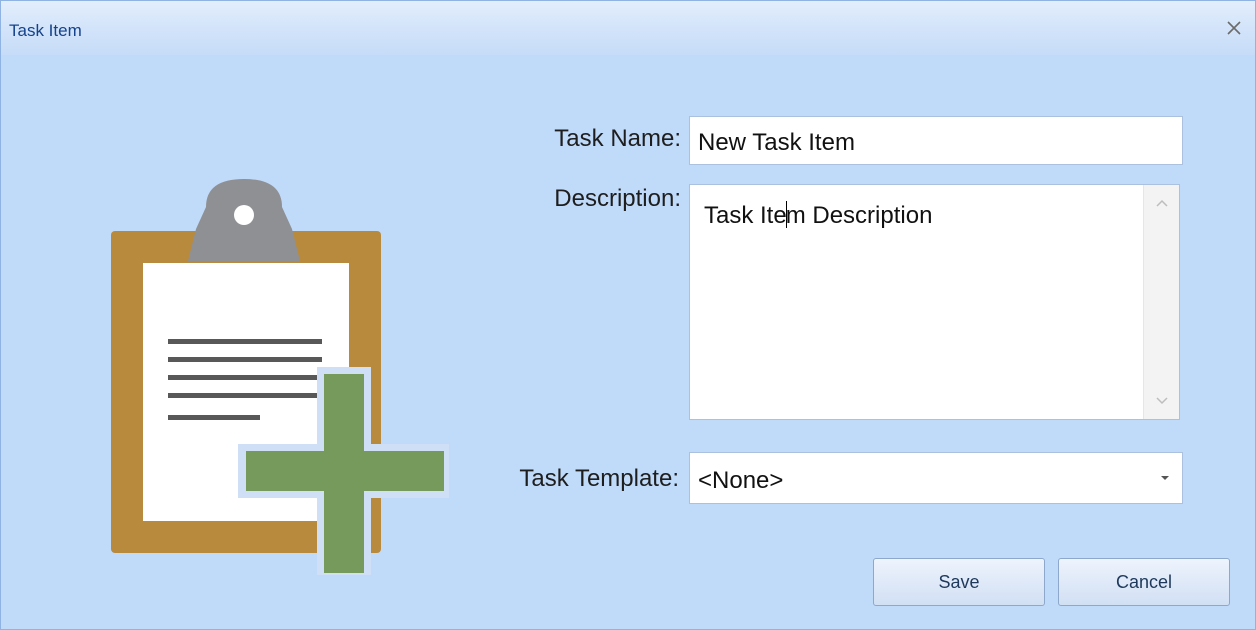 This screenshot has height=630, width=1256. Describe the element at coordinates (959, 582) in the screenshot. I see `save-button: Save` at that location.